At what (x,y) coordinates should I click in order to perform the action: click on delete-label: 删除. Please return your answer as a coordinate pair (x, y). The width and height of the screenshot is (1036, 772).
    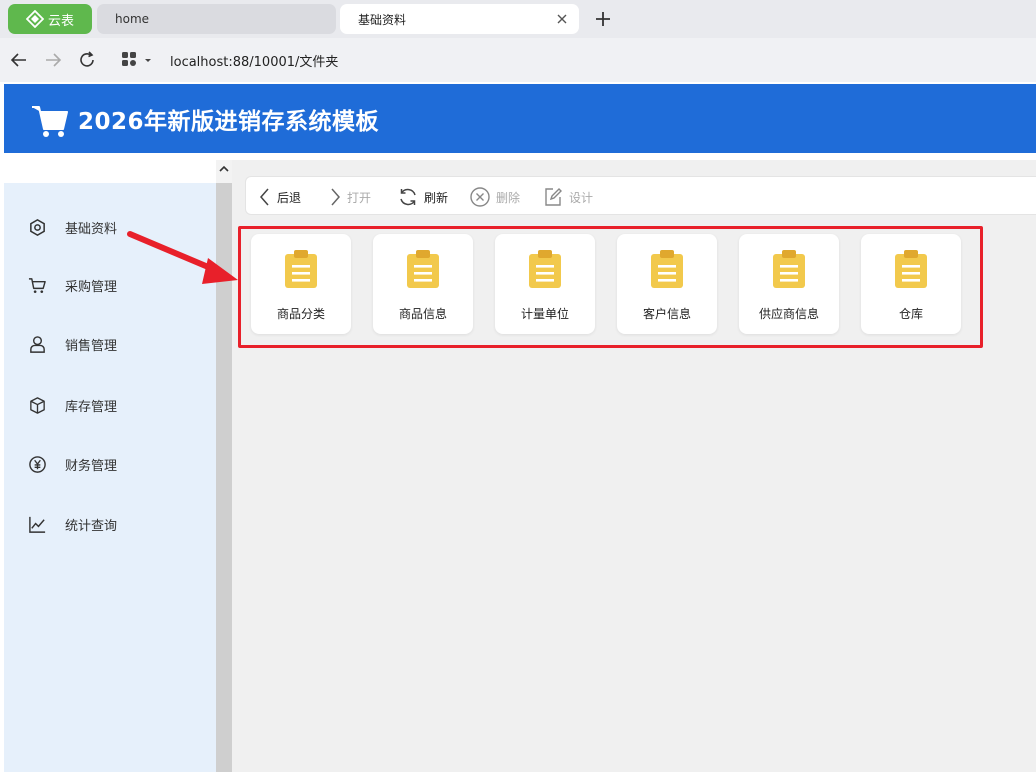
    Looking at the image, I should click on (508, 197).